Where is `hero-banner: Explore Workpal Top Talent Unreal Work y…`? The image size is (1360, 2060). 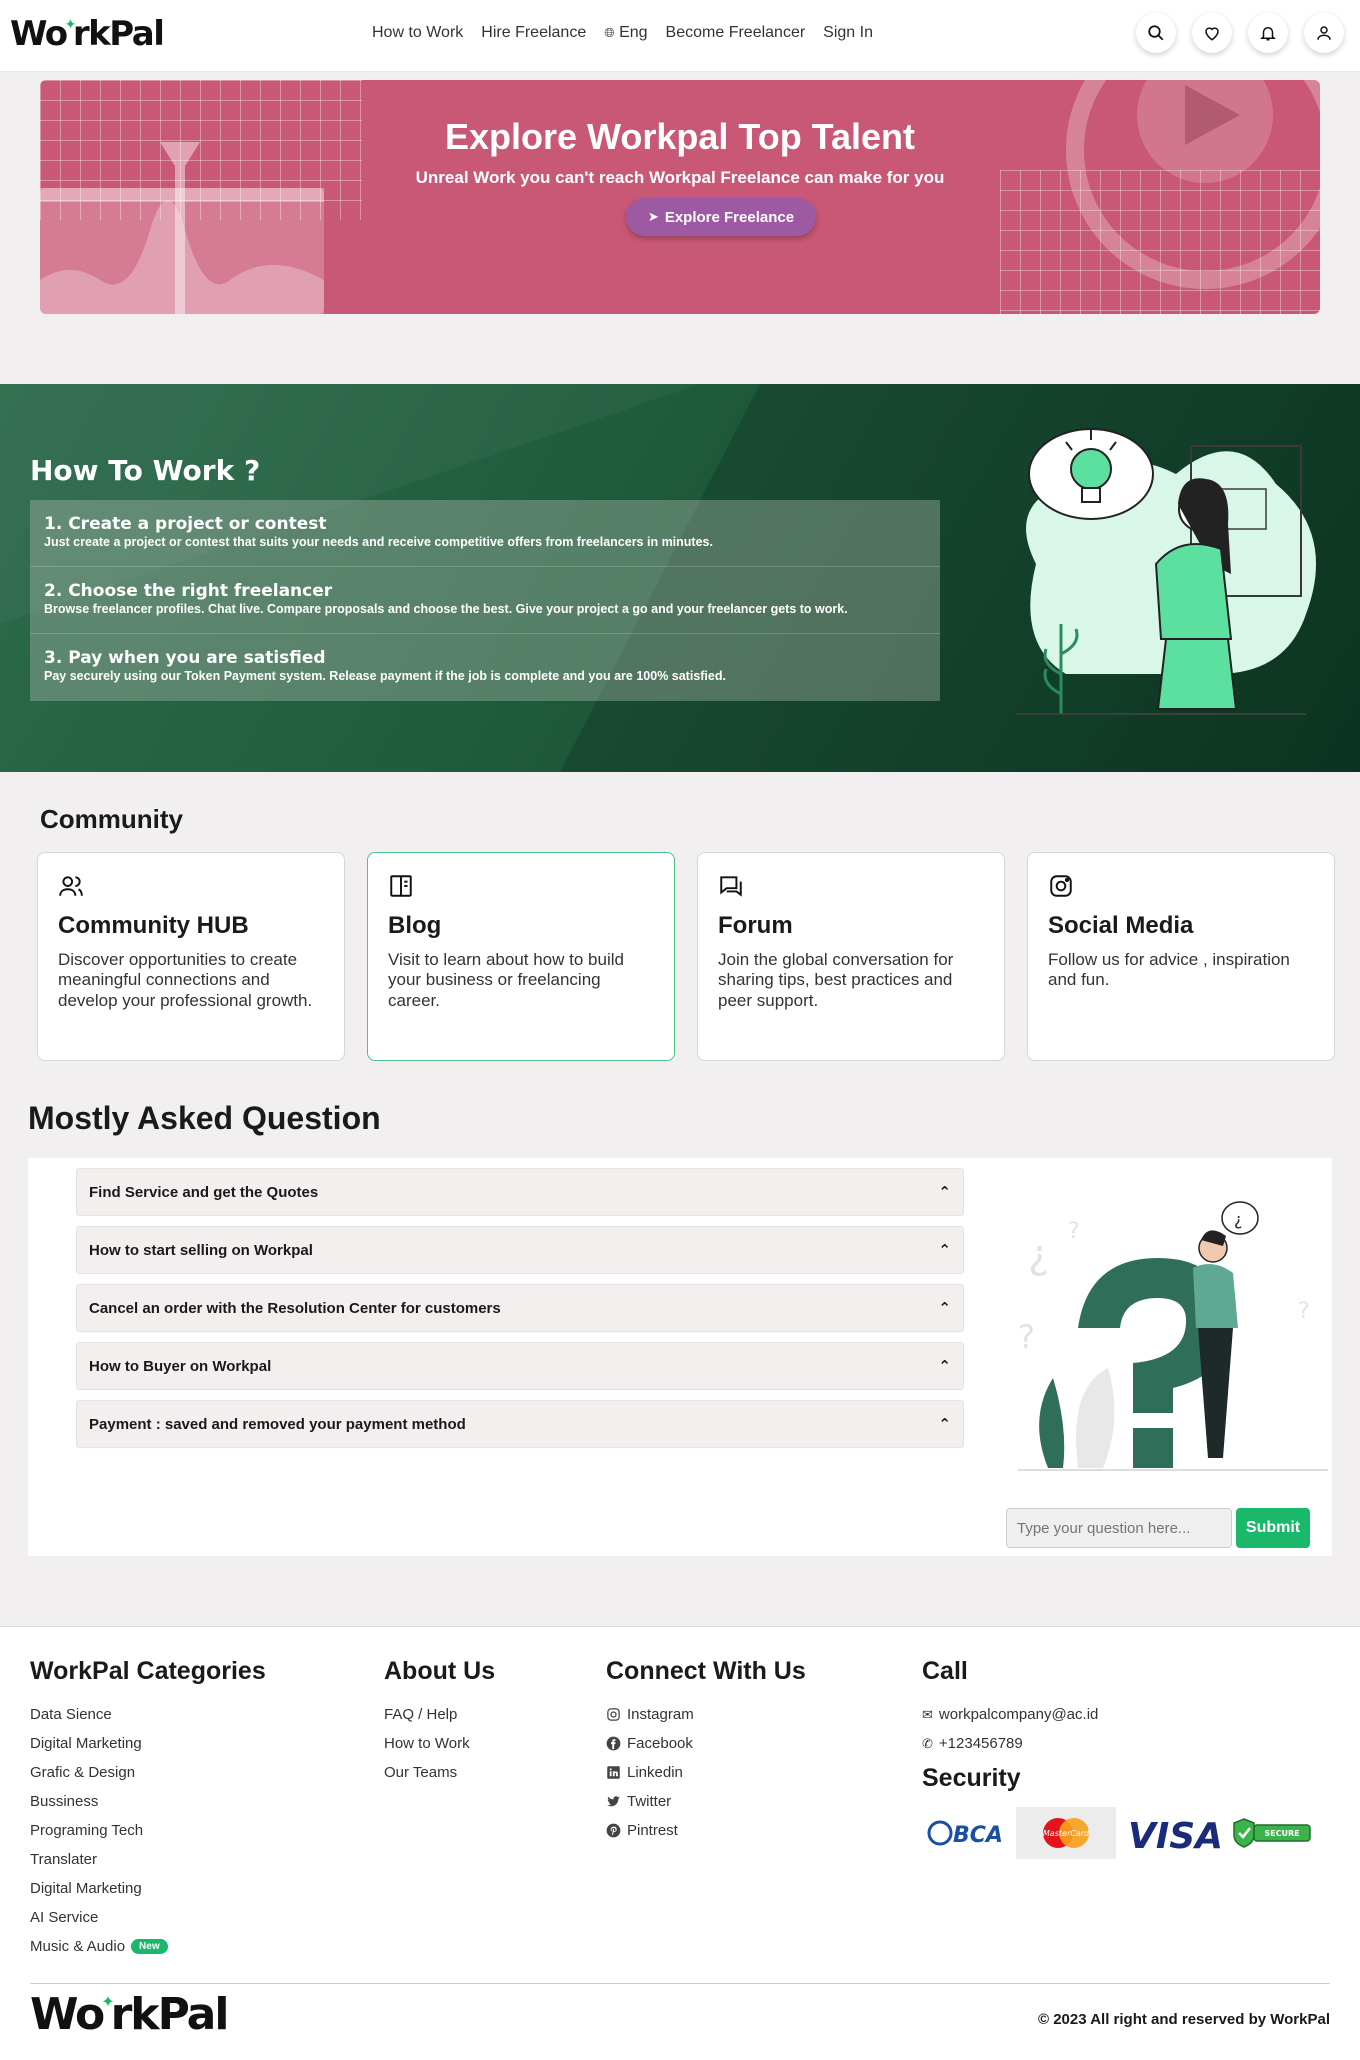 hero-banner: Explore Workpal Top Talent Unreal Work y… is located at coordinates (680, 197).